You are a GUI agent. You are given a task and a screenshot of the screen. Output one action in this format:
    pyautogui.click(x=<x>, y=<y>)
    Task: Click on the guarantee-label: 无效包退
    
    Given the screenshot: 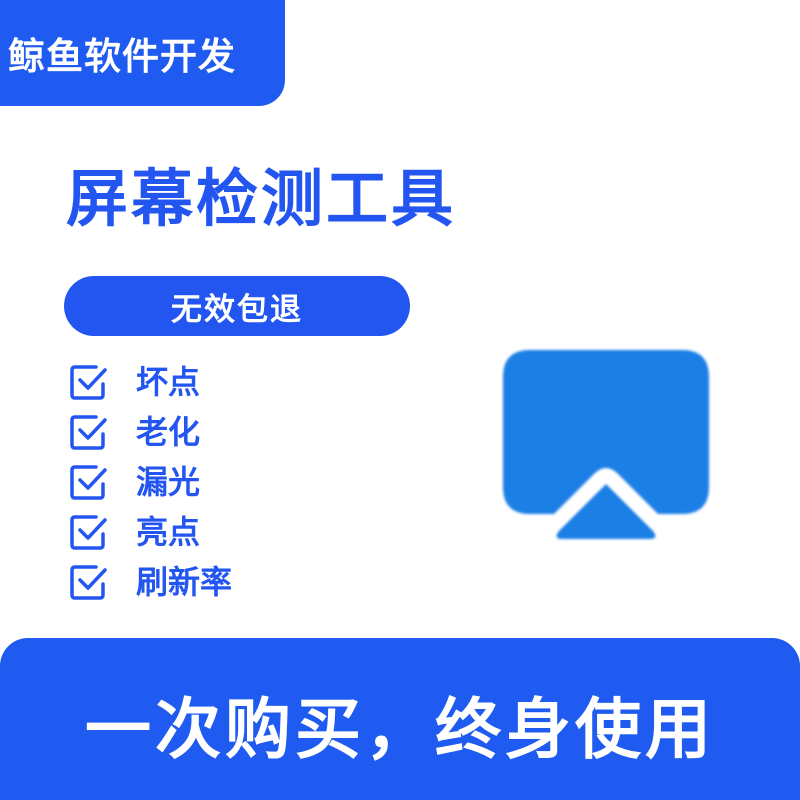 What is the action you would take?
    pyautogui.click(x=237, y=309)
    